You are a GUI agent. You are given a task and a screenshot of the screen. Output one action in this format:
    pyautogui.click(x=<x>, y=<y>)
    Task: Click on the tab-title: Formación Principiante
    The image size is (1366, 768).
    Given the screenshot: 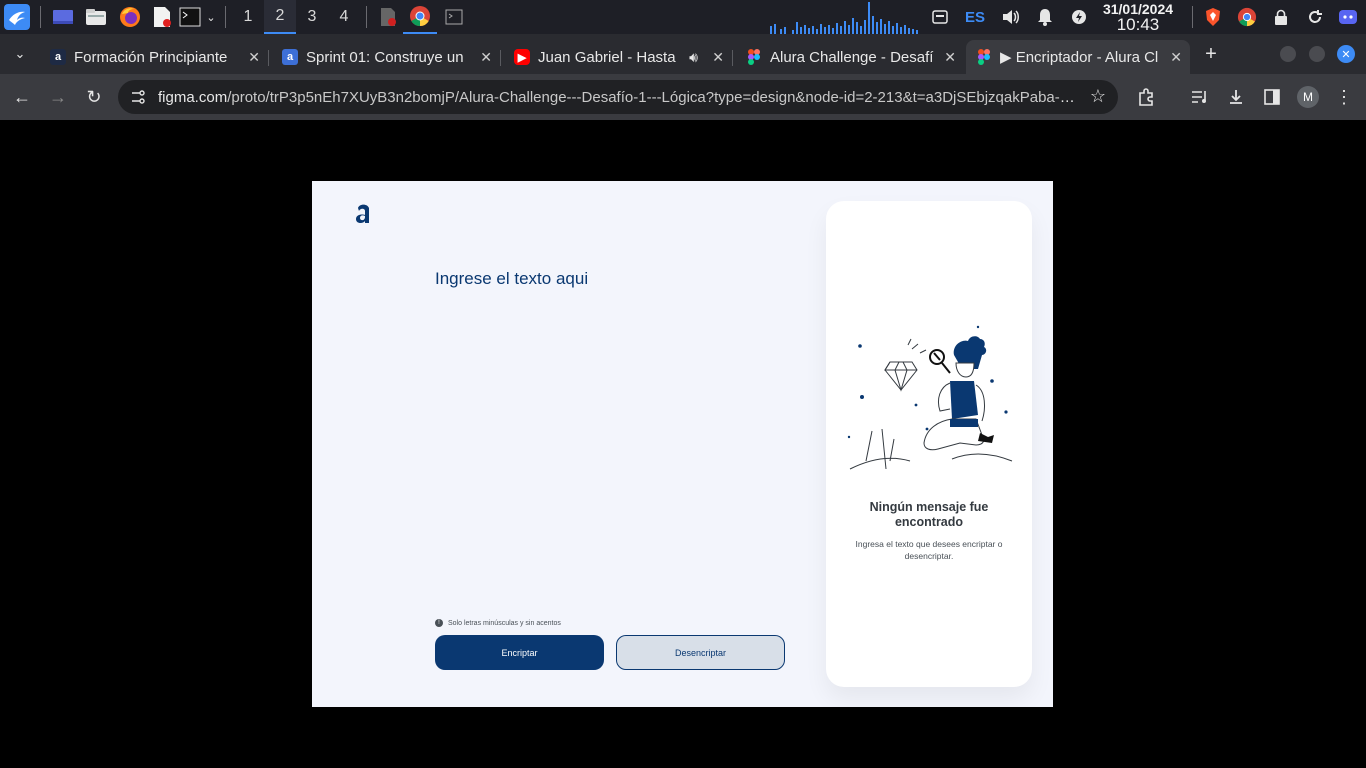 What is the action you would take?
    pyautogui.click(x=151, y=57)
    